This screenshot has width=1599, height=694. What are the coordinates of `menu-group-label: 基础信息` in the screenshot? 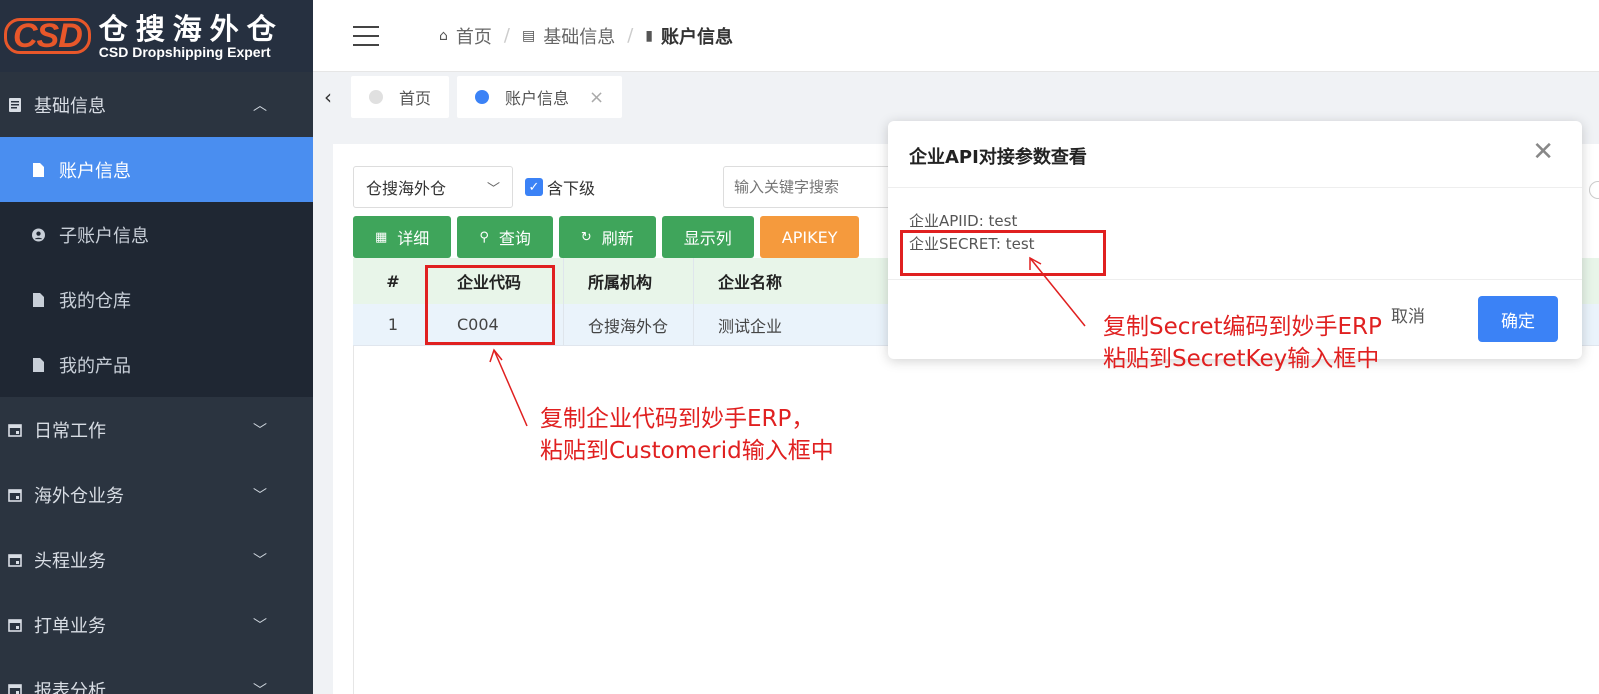 It's located at (70, 106).